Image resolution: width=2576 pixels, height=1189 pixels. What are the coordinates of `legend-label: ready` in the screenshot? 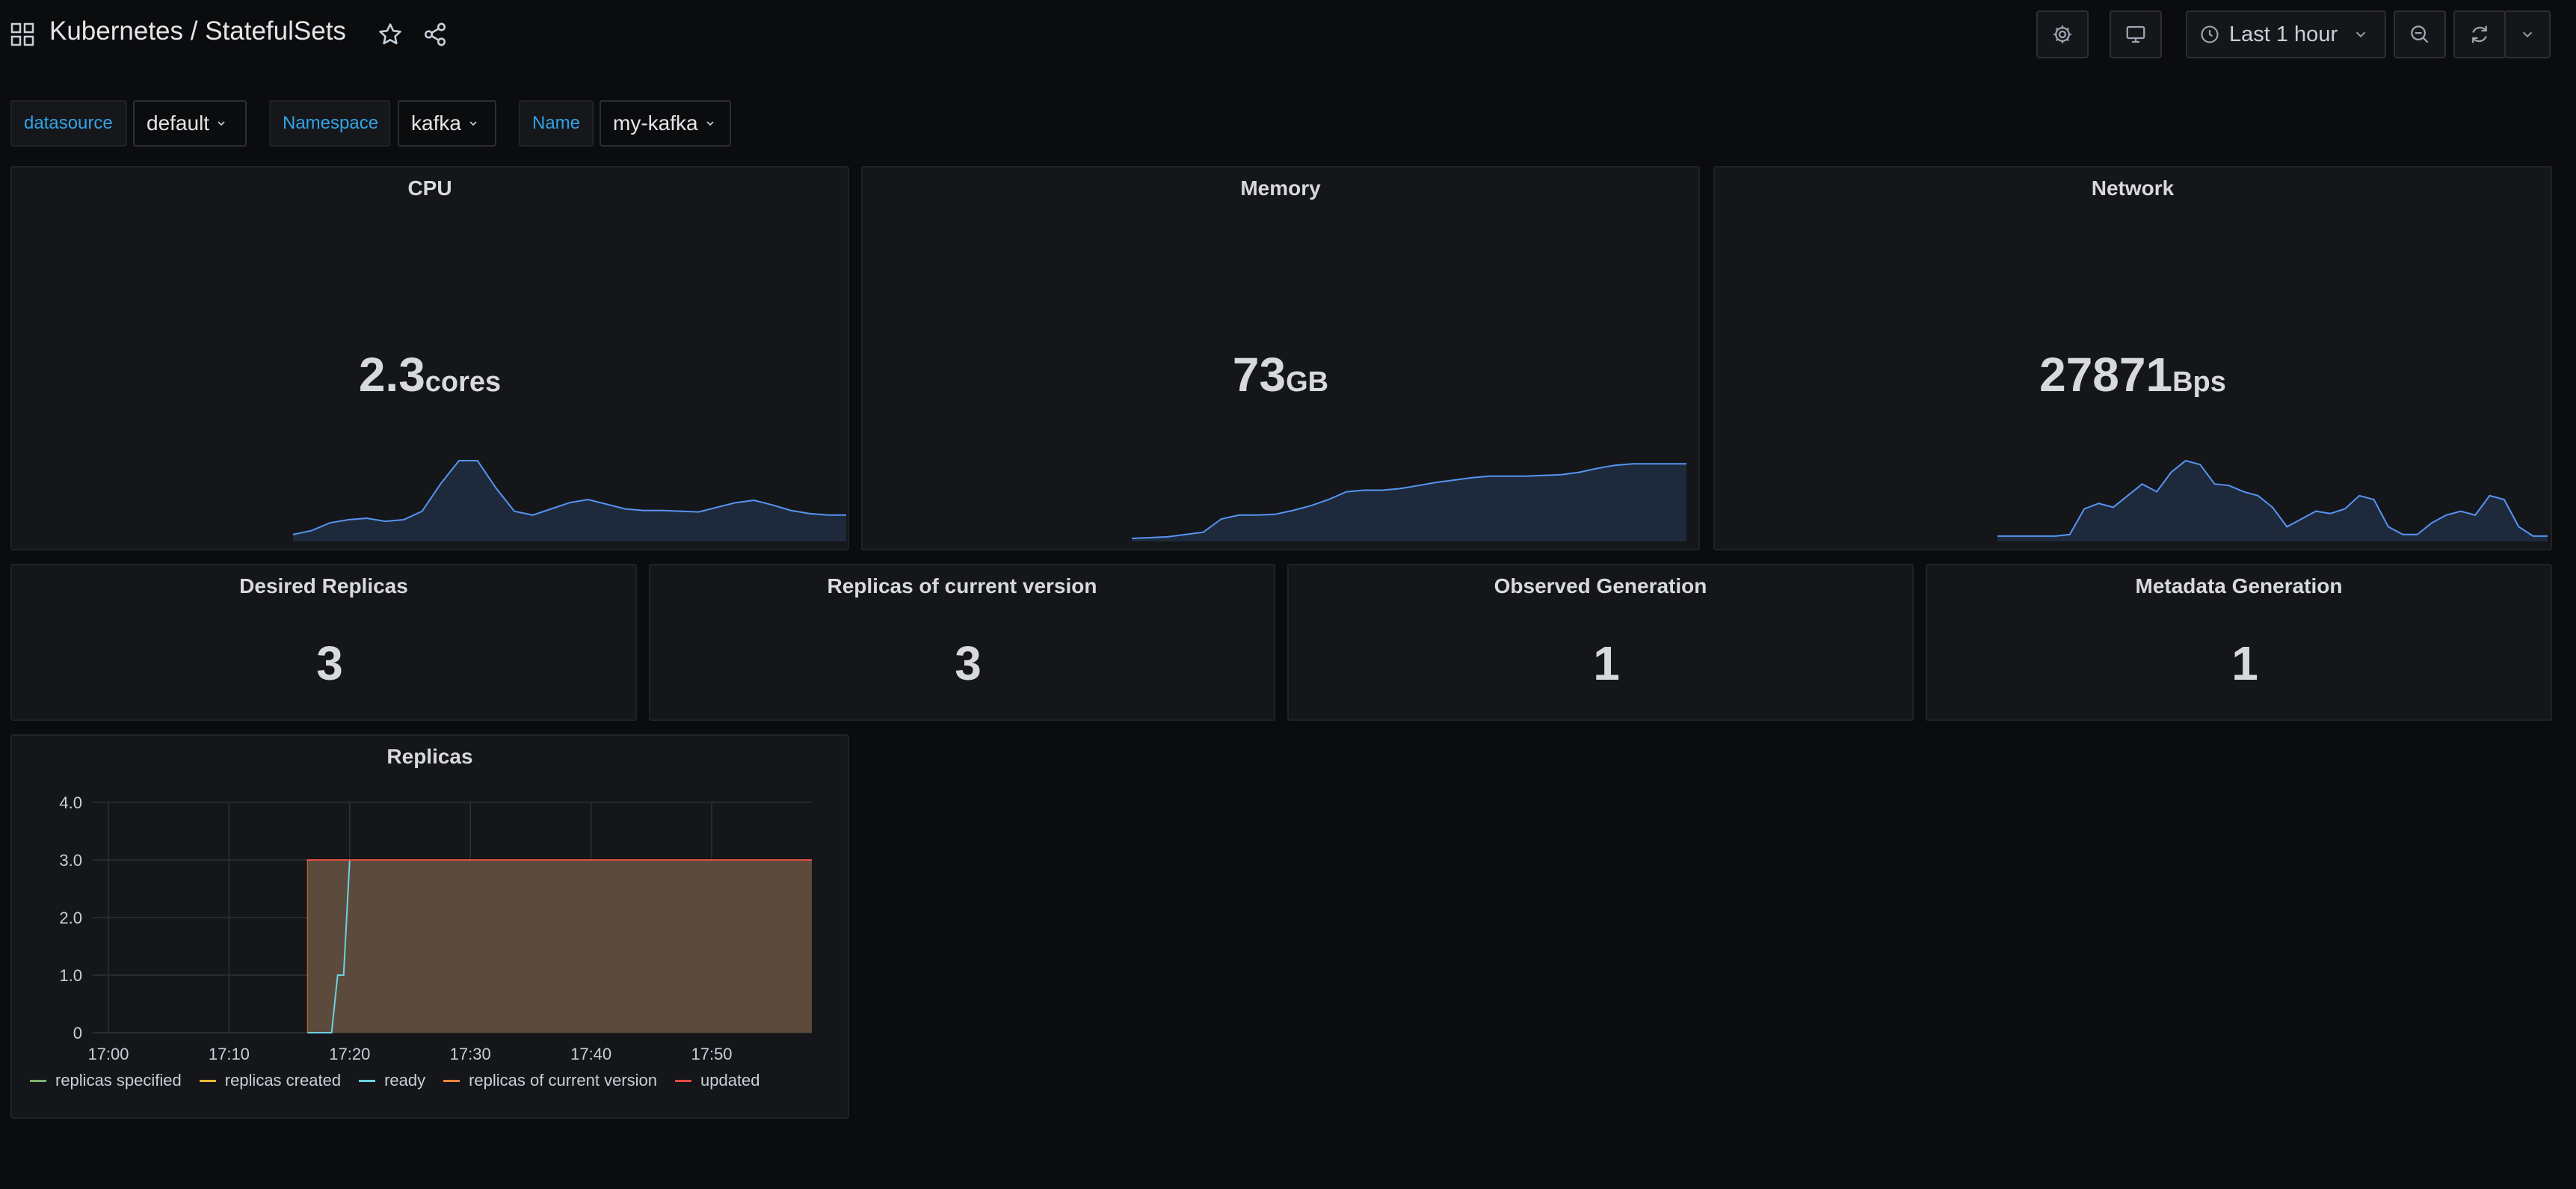 It's located at (405, 1080).